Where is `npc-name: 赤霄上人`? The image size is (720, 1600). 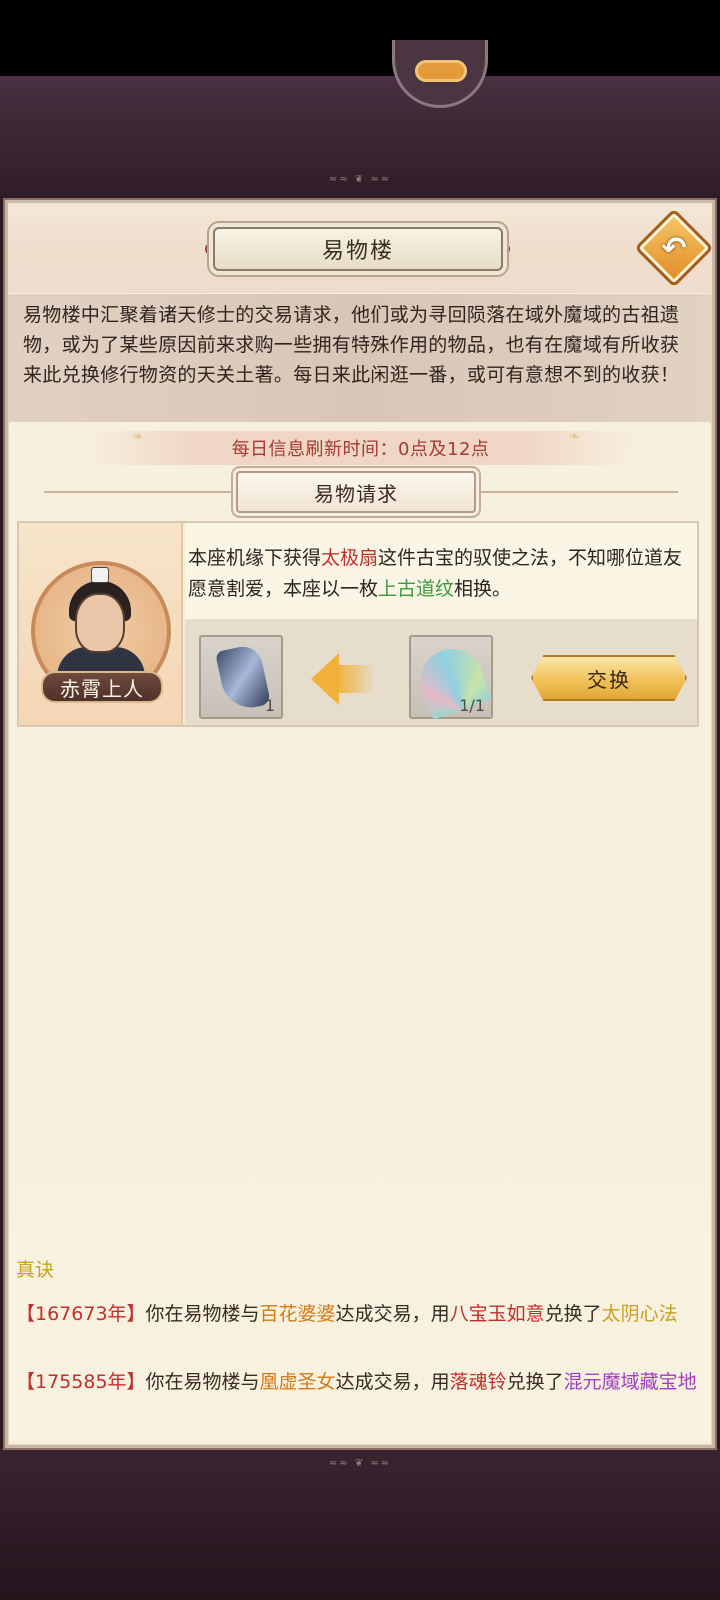 npc-name: 赤霄上人 is located at coordinates (102, 688).